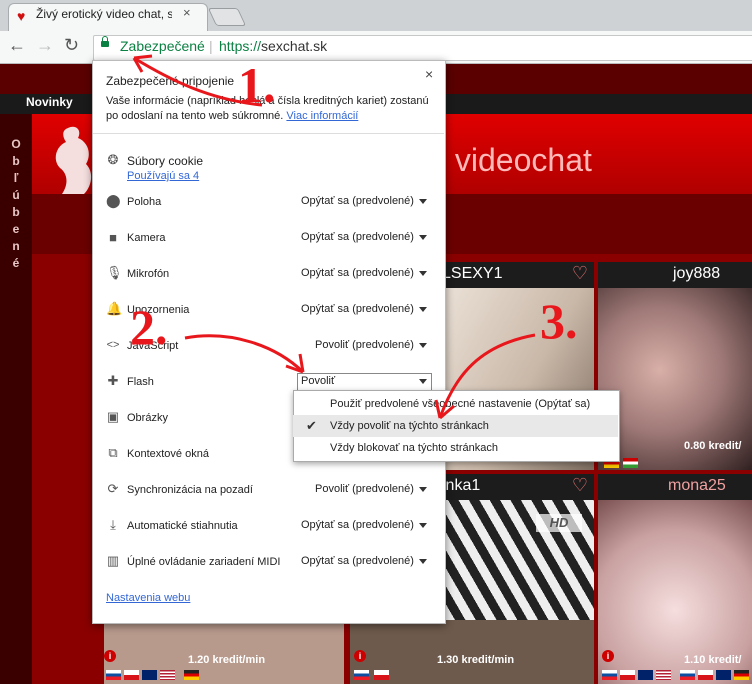 This screenshot has height=684, width=752. What do you see at coordinates (257, 85) in the screenshot?
I see `annotation-number-1: 1.` at bounding box center [257, 85].